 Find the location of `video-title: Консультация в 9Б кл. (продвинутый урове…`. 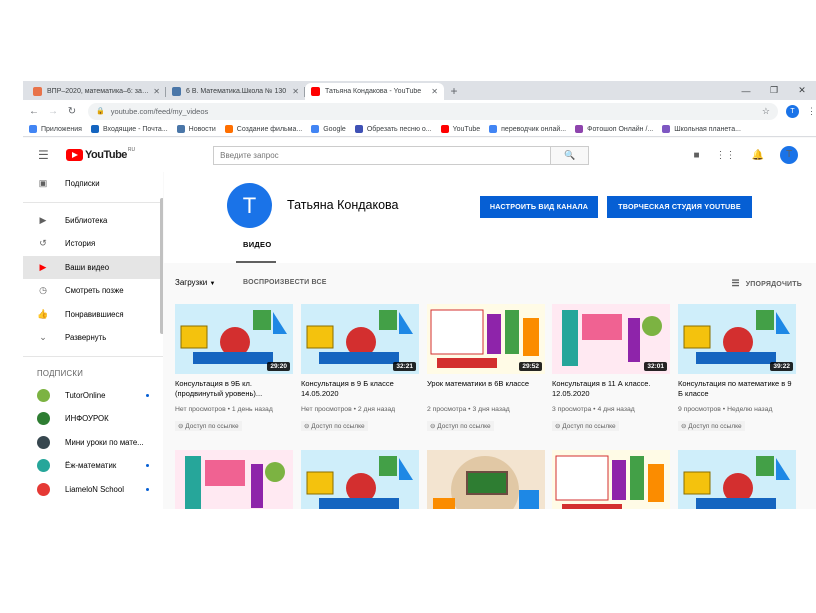

video-title: Консультация в 9Б кл. (продвинутый урове… is located at coordinates (234, 389).